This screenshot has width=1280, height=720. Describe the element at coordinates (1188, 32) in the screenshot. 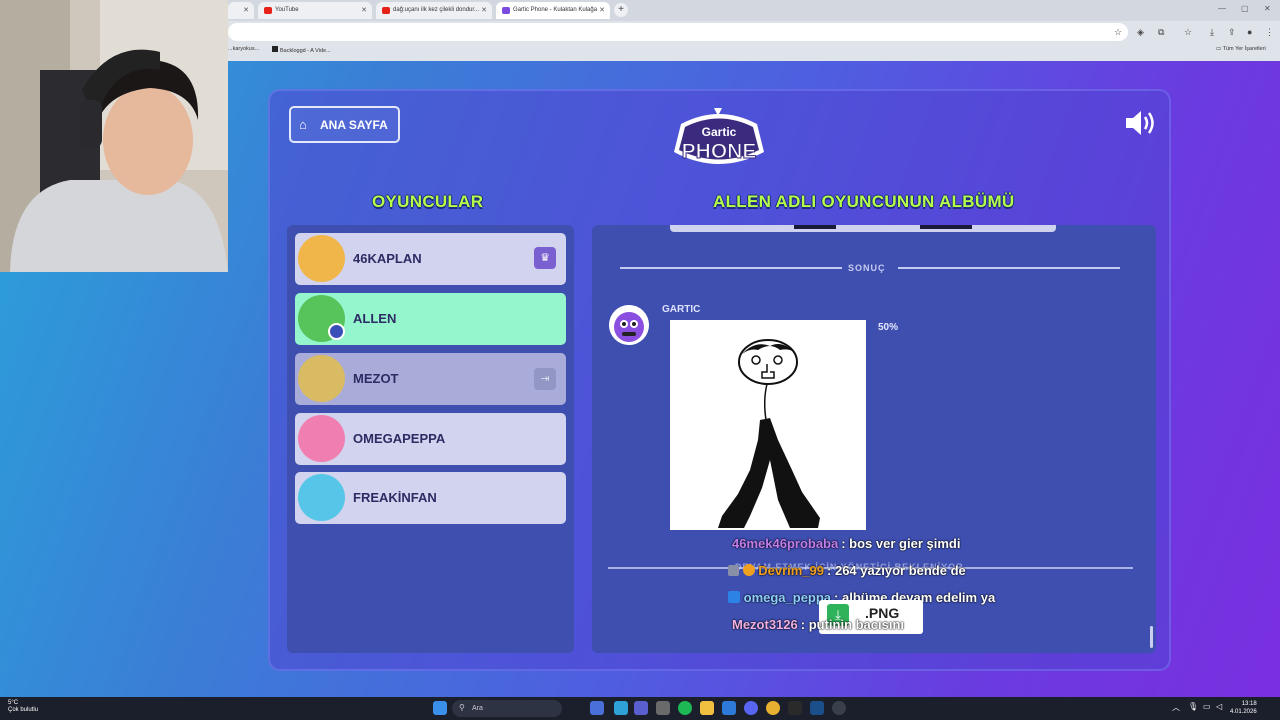

I see `bookmarks-icon: ☆` at that location.